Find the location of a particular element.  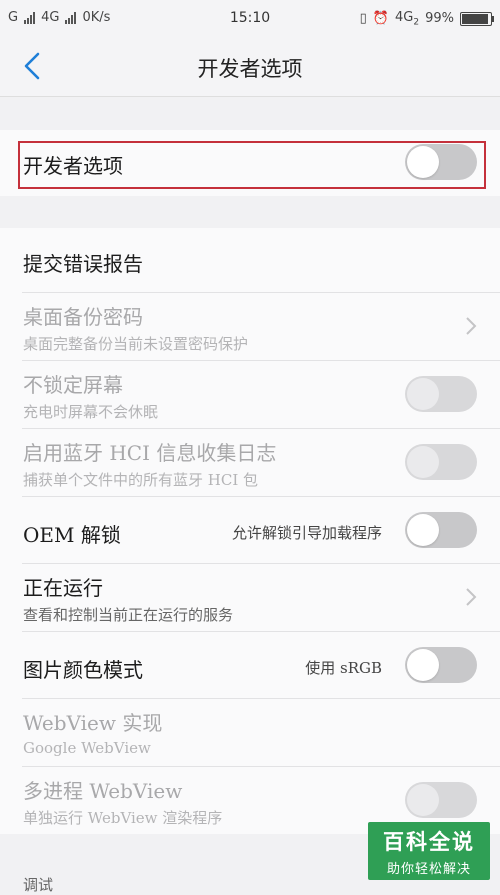

webview-impl-row: WebView 实现 Google WebView is located at coordinates (250, 732).